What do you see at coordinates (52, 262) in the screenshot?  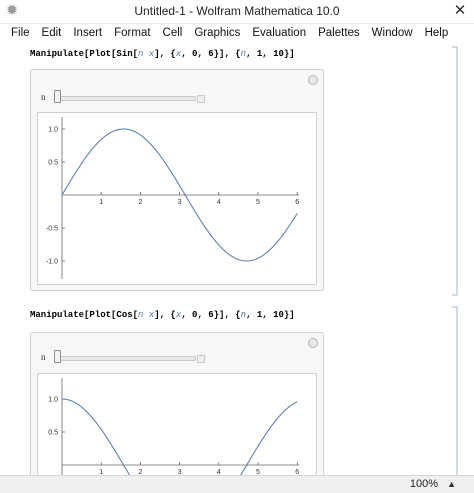 I see `y-tick-label: -1.0` at bounding box center [52, 262].